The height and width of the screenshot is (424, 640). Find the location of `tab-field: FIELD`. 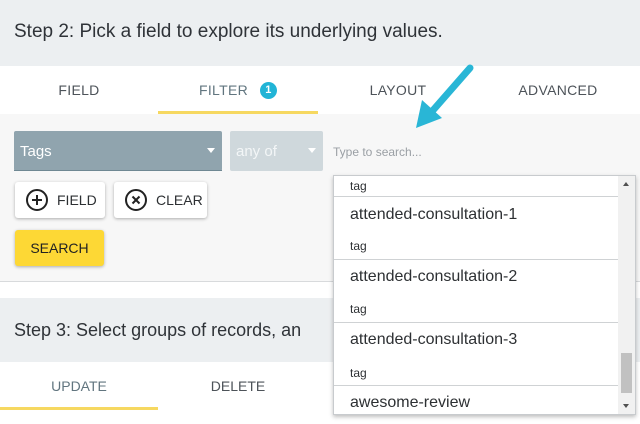

tab-field: FIELD is located at coordinates (79, 90).